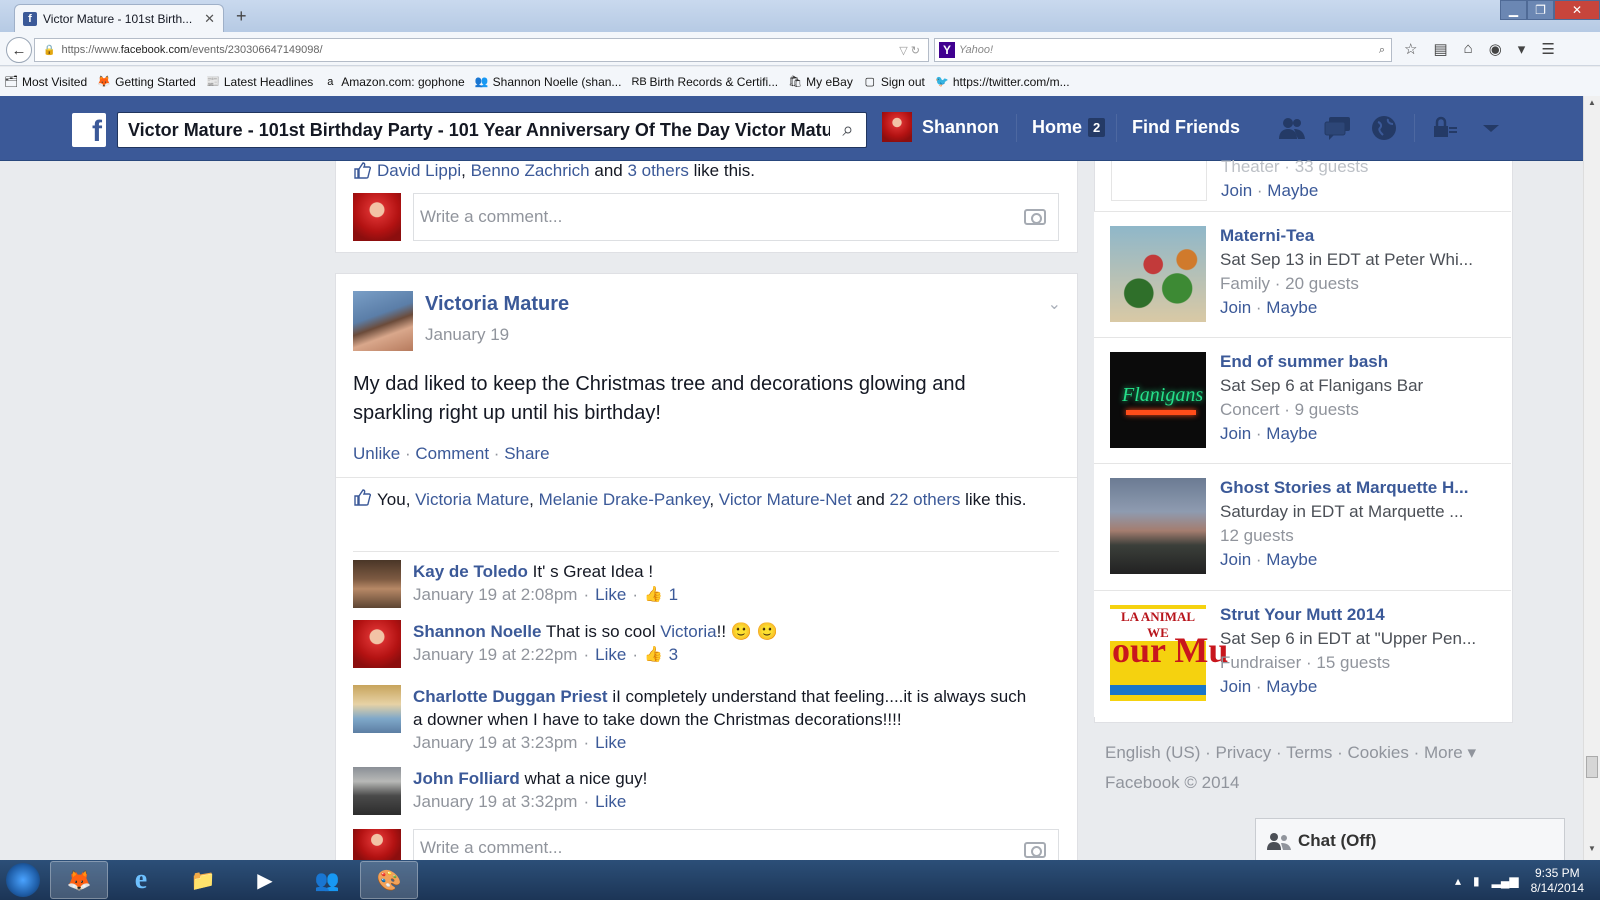 This screenshot has height=900, width=1600. What do you see at coordinates (510, 696) in the screenshot?
I see `comment-author: Charlotte Duggan Priest` at bounding box center [510, 696].